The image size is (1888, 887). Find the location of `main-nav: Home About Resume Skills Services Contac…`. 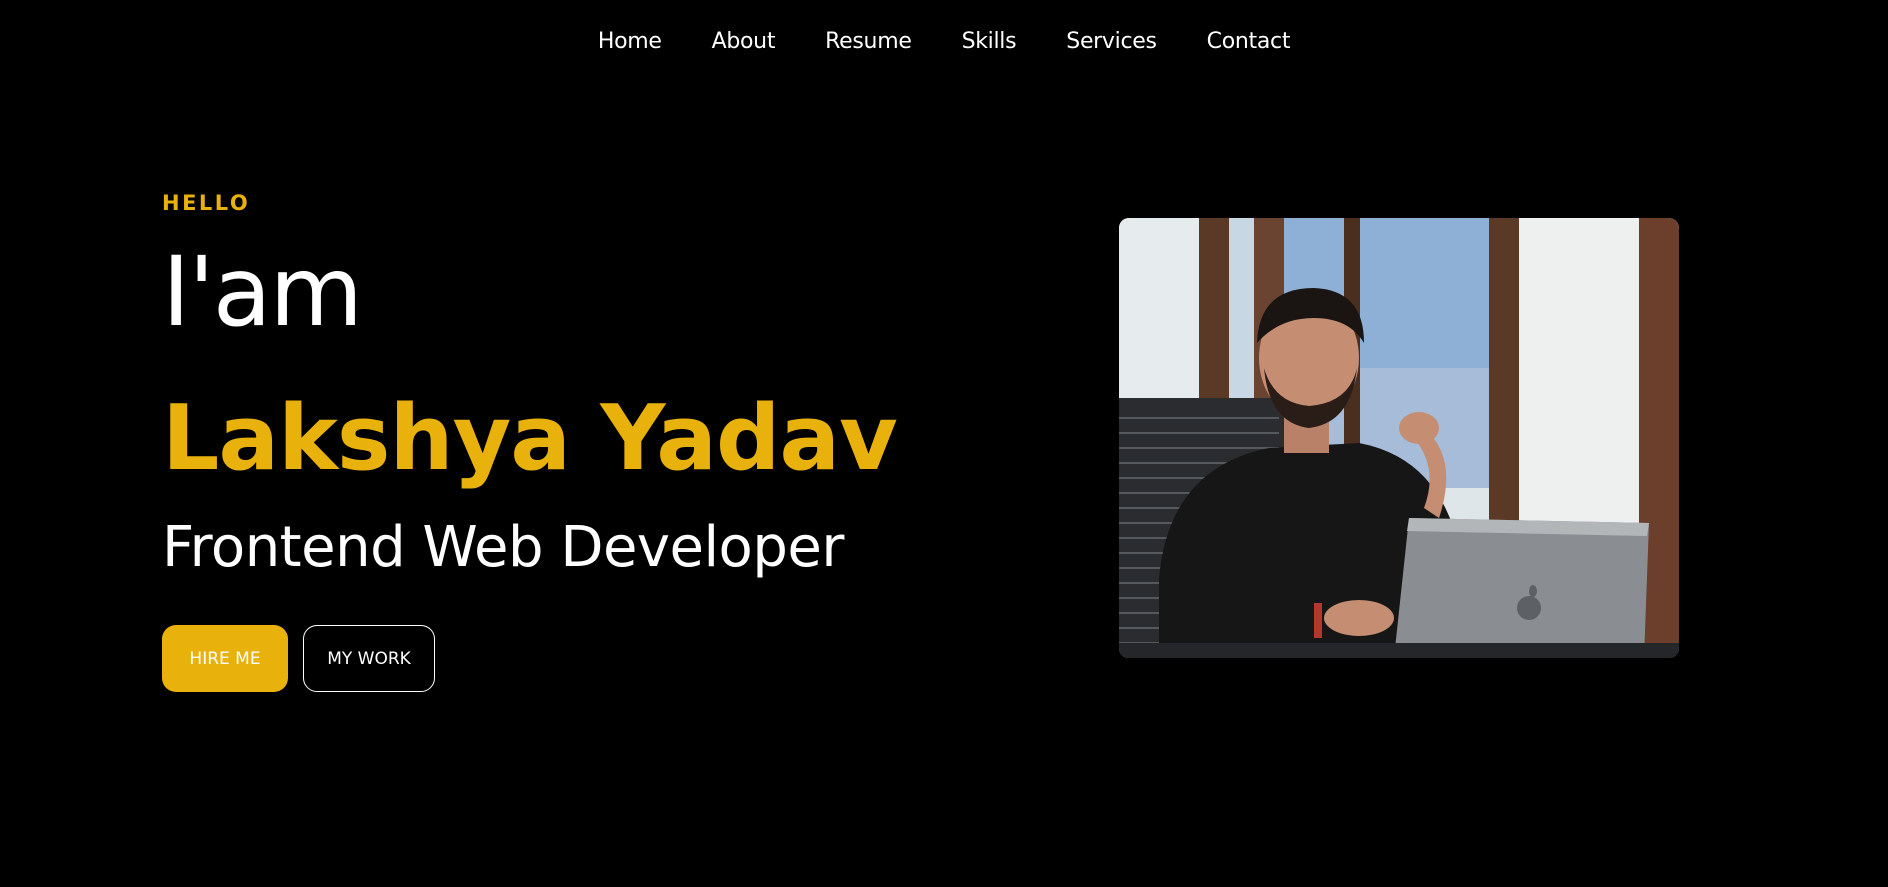

main-nav: Home About Resume Skills Services Contac… is located at coordinates (944, 42).